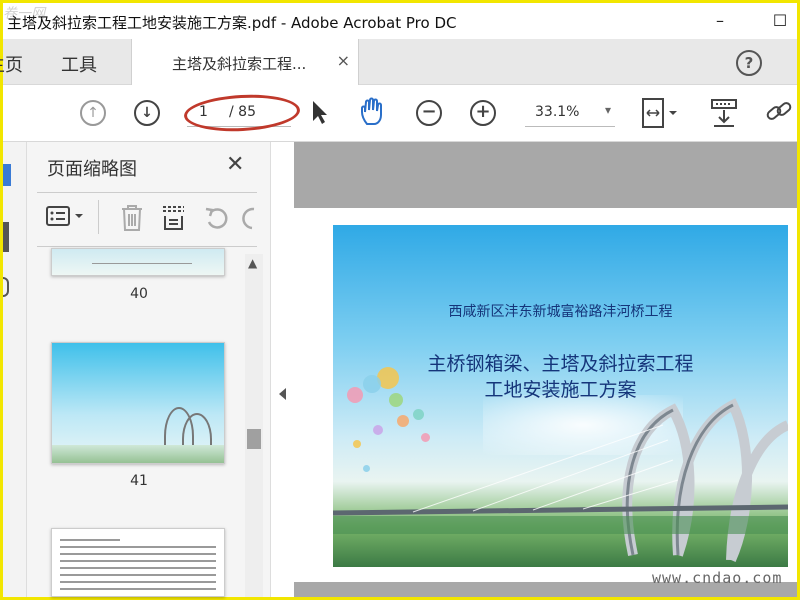 Image resolution: width=800 pixels, height=600 pixels. Describe the element at coordinates (720, 21) in the screenshot. I see `minimize-button: –` at that location.